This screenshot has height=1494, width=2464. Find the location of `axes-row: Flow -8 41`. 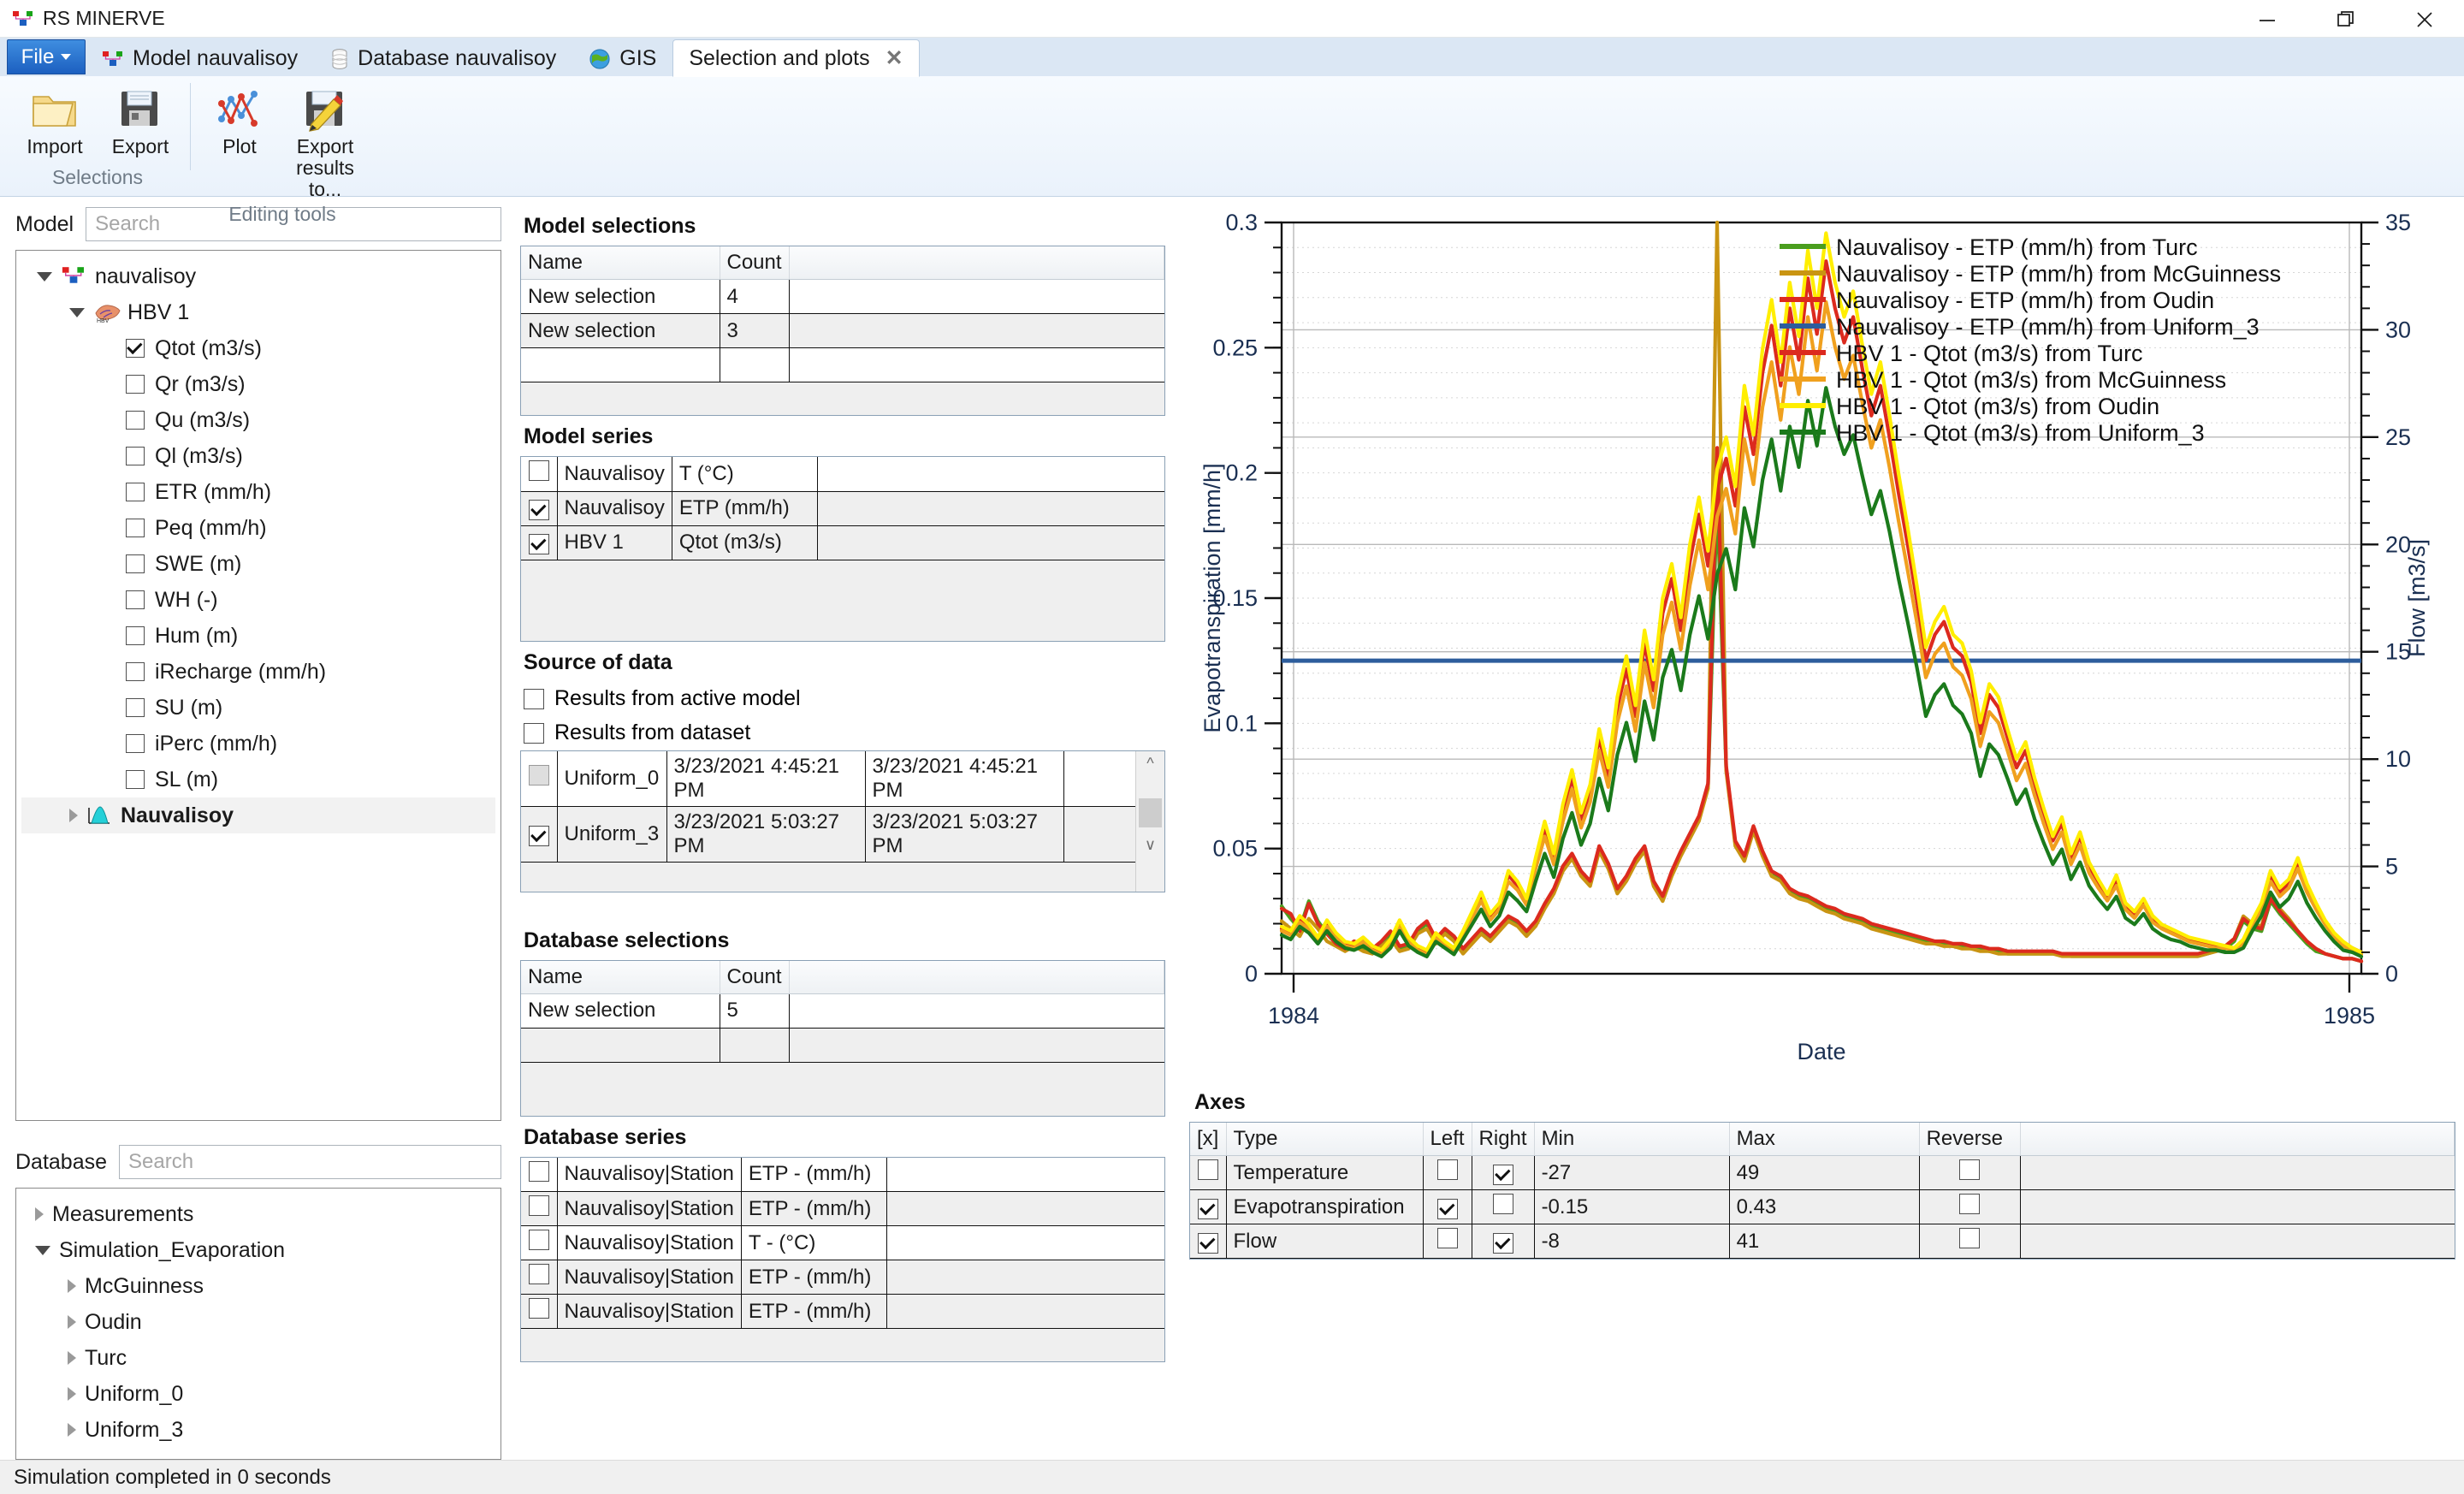

axes-row: Flow -8 41 is located at coordinates (1822, 1241).